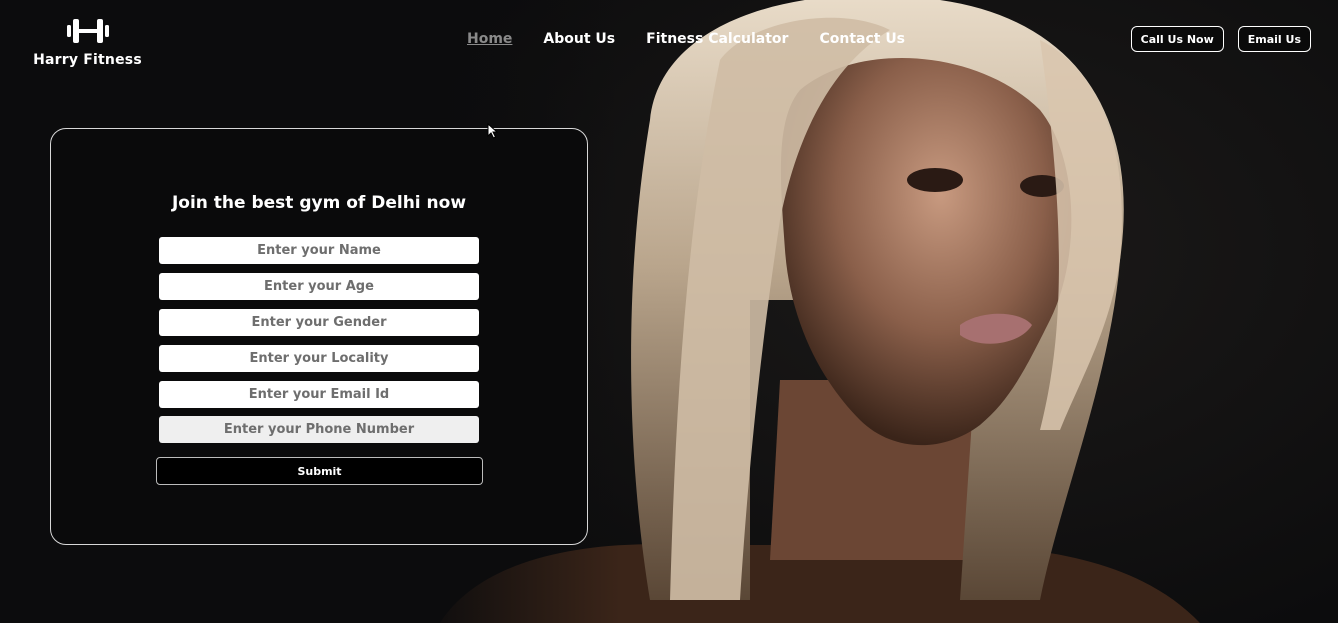  I want to click on nav-fitness-calculator: Fitness Calculator, so click(717, 39).